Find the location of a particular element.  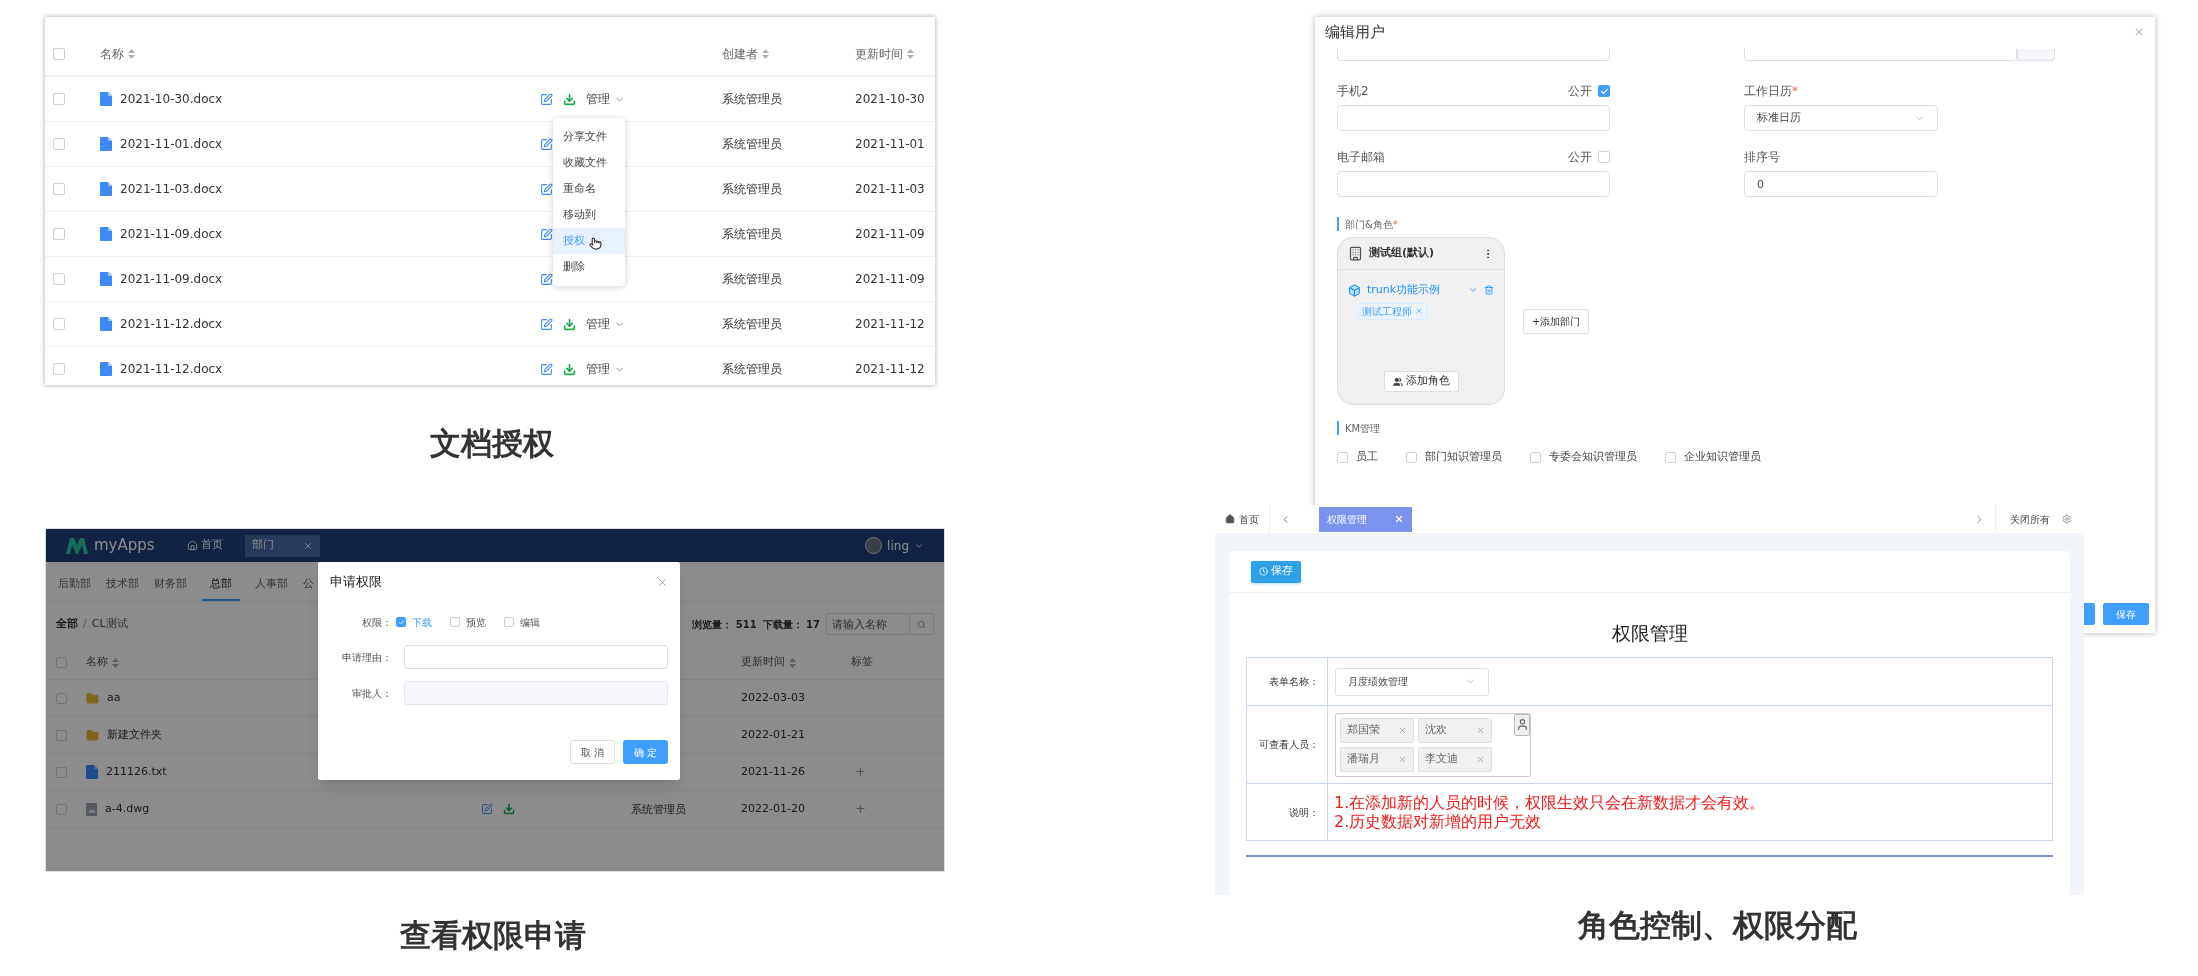

settings-icon is located at coordinates (2067, 519).